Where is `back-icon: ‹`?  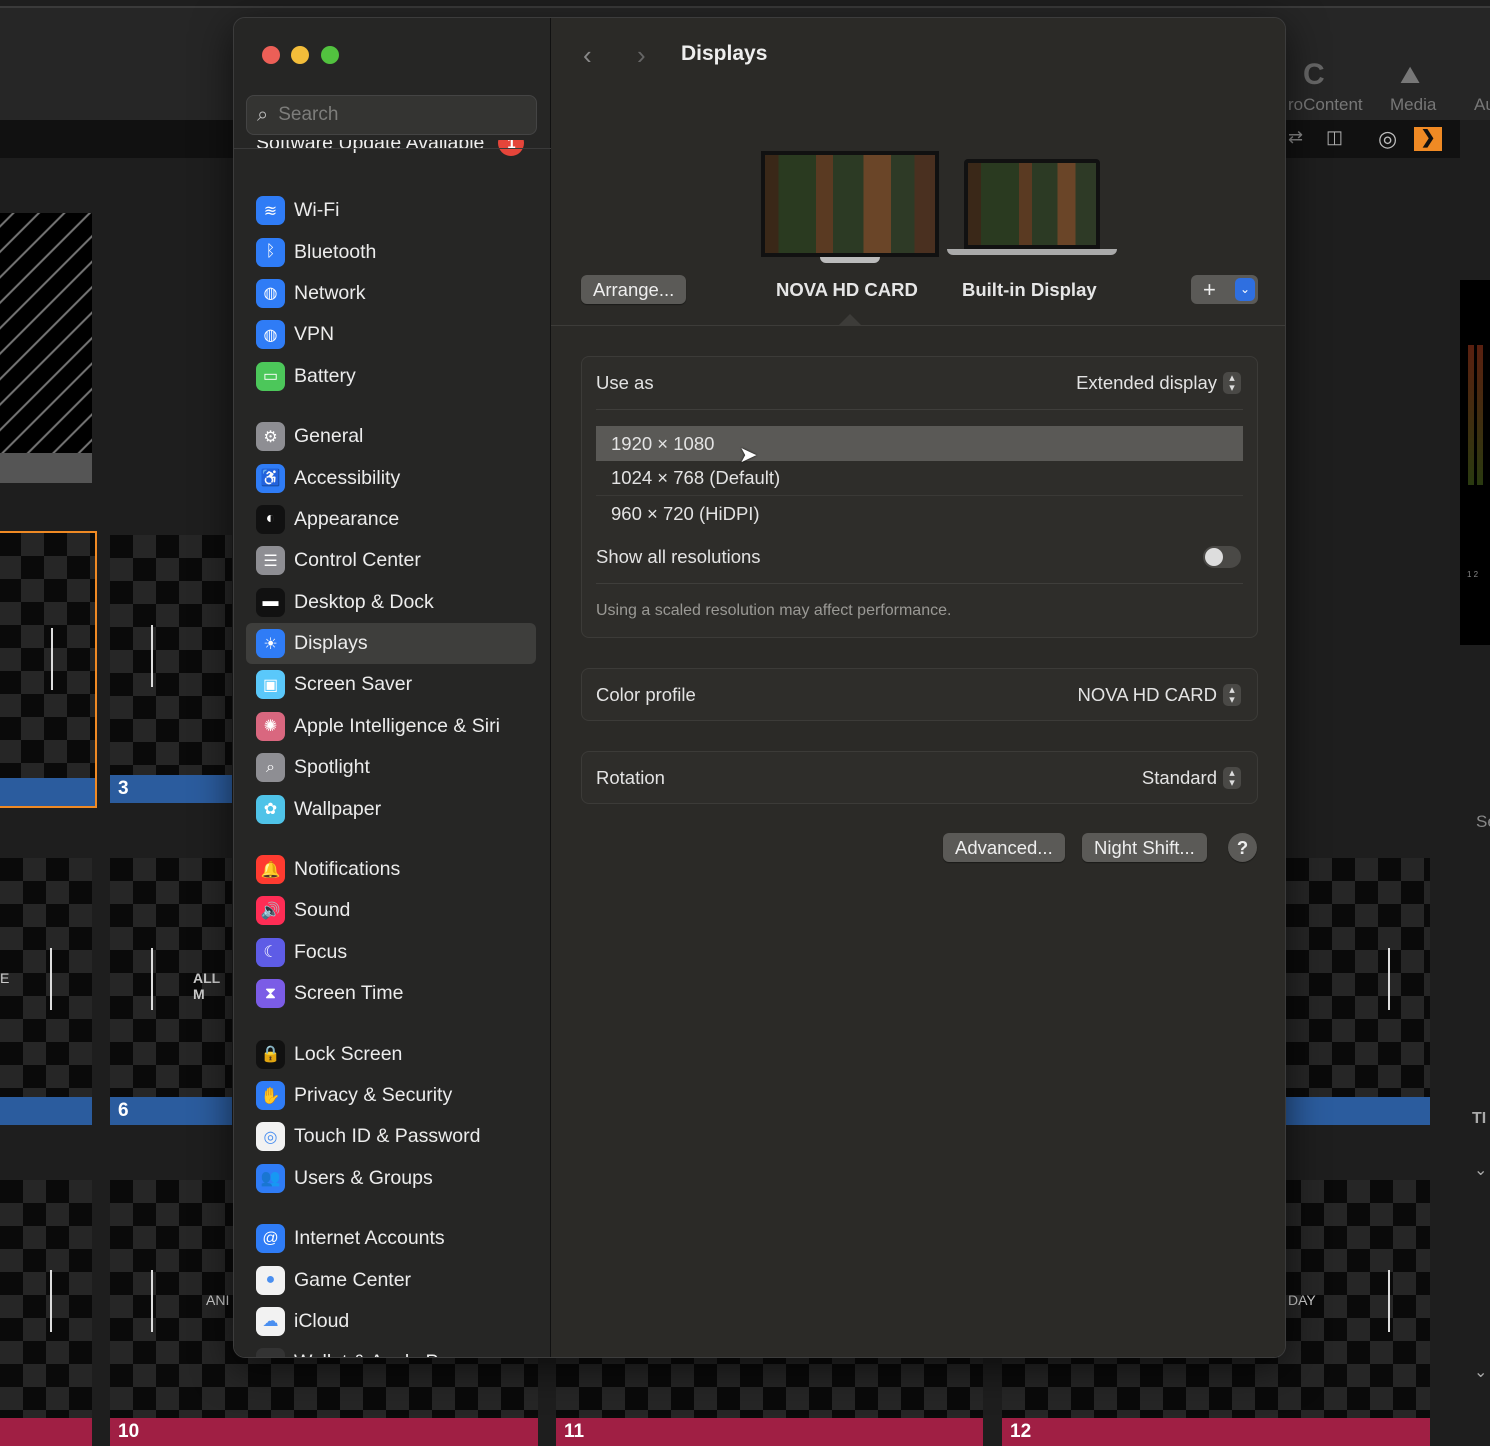
back-icon: ‹ is located at coordinates (587, 55).